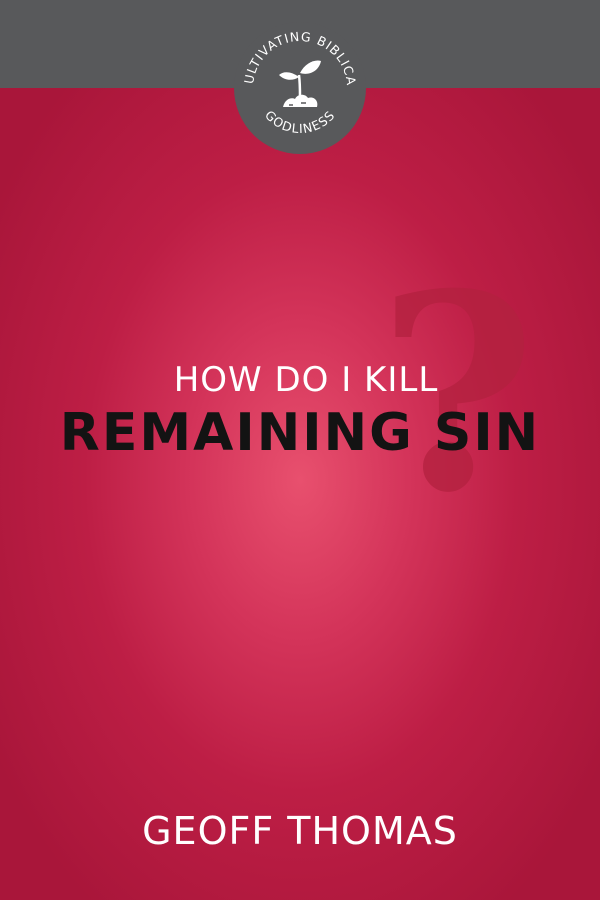  Describe the element at coordinates (300, 831) in the screenshot. I see `author-name: GEOFF THOMAS` at that location.